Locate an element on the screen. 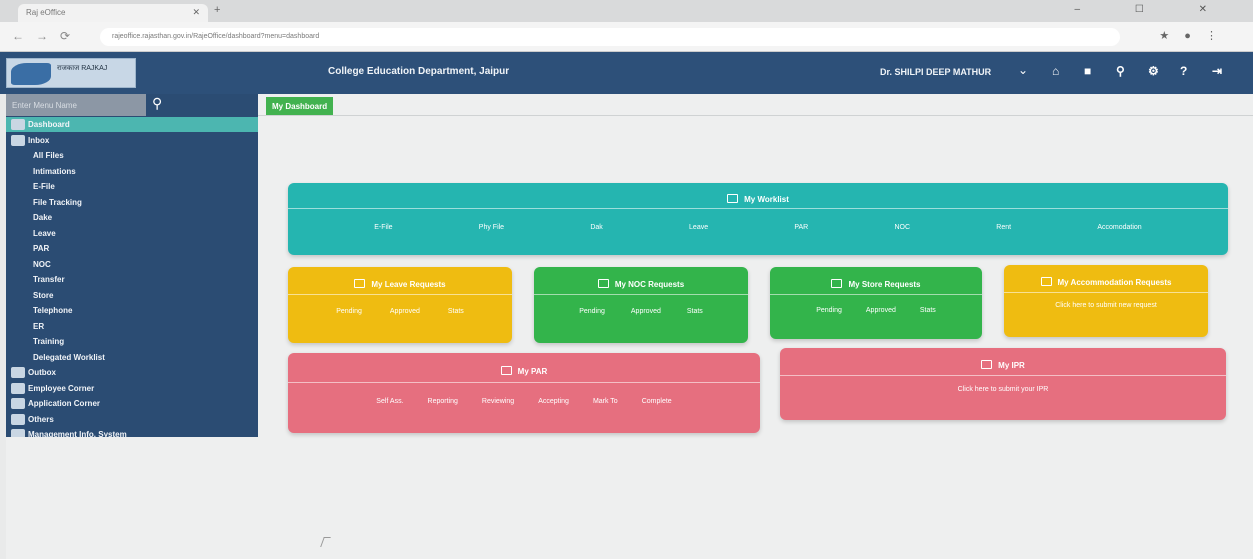  help-icon: ? is located at coordinates (1183, 71).